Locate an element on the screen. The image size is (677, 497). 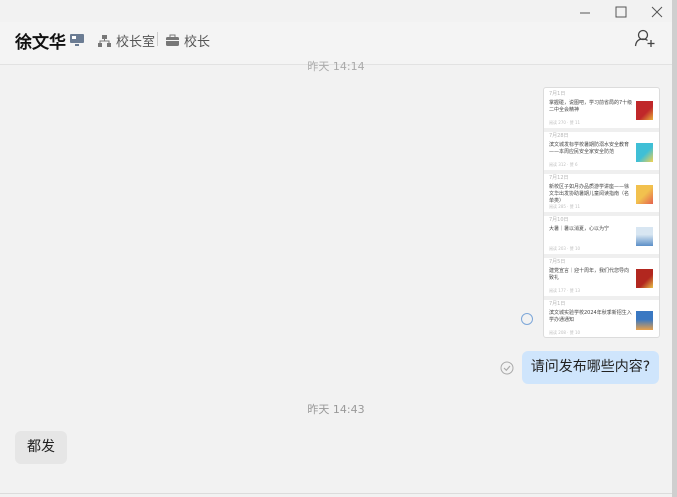
article-meta: 阅读 285 · 赞 11 is located at coordinates (565, 206).